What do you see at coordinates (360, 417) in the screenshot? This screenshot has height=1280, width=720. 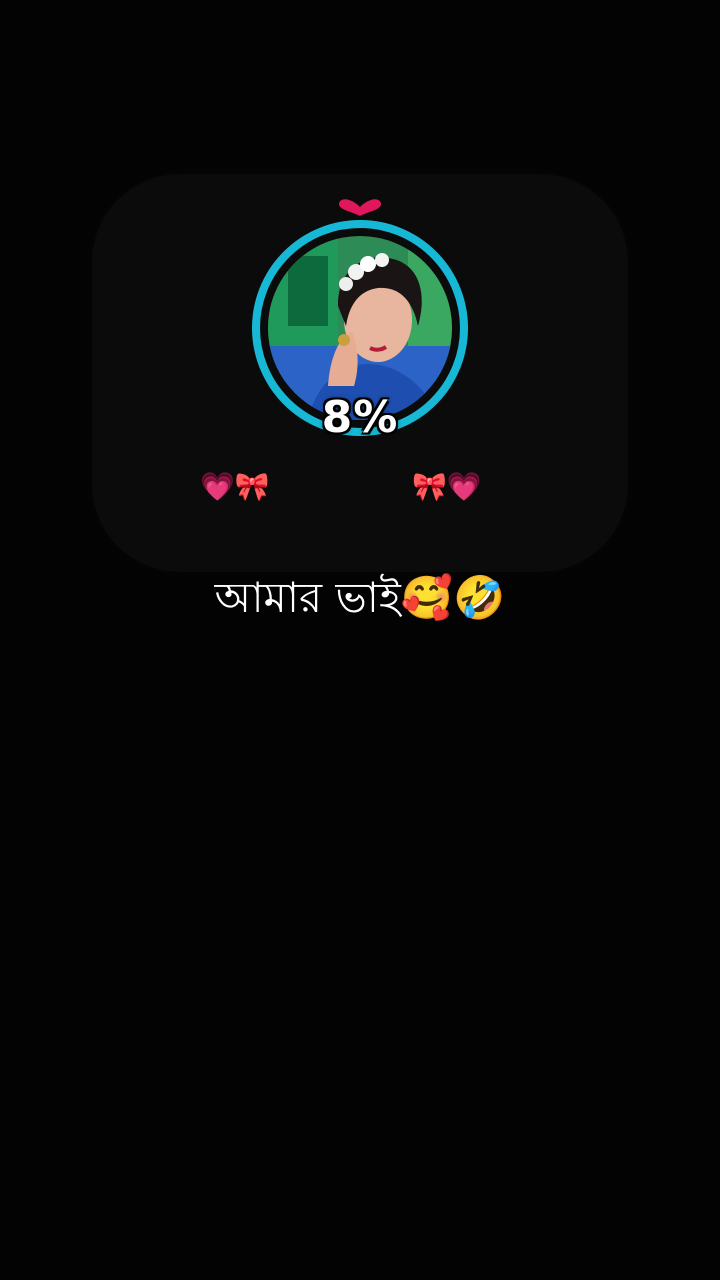 I see `progress-percent: 8%` at bounding box center [360, 417].